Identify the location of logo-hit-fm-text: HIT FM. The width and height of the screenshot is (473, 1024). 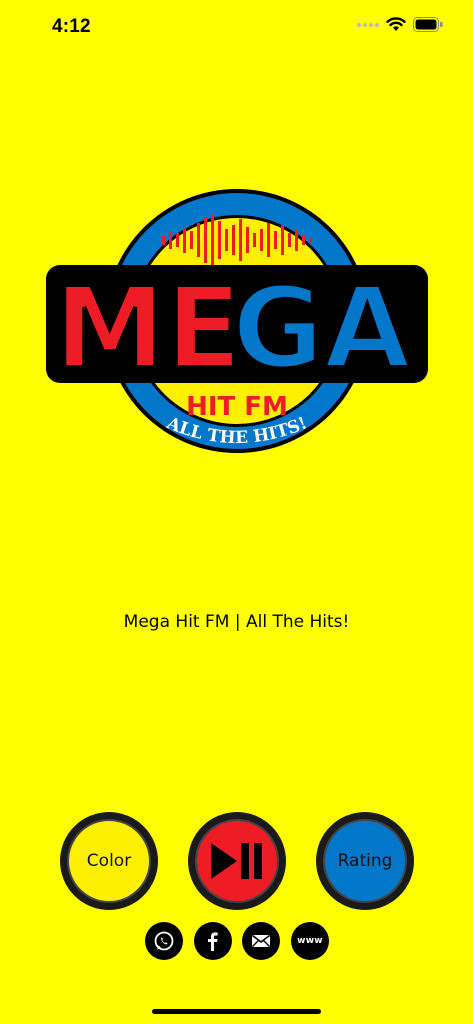
(237, 407).